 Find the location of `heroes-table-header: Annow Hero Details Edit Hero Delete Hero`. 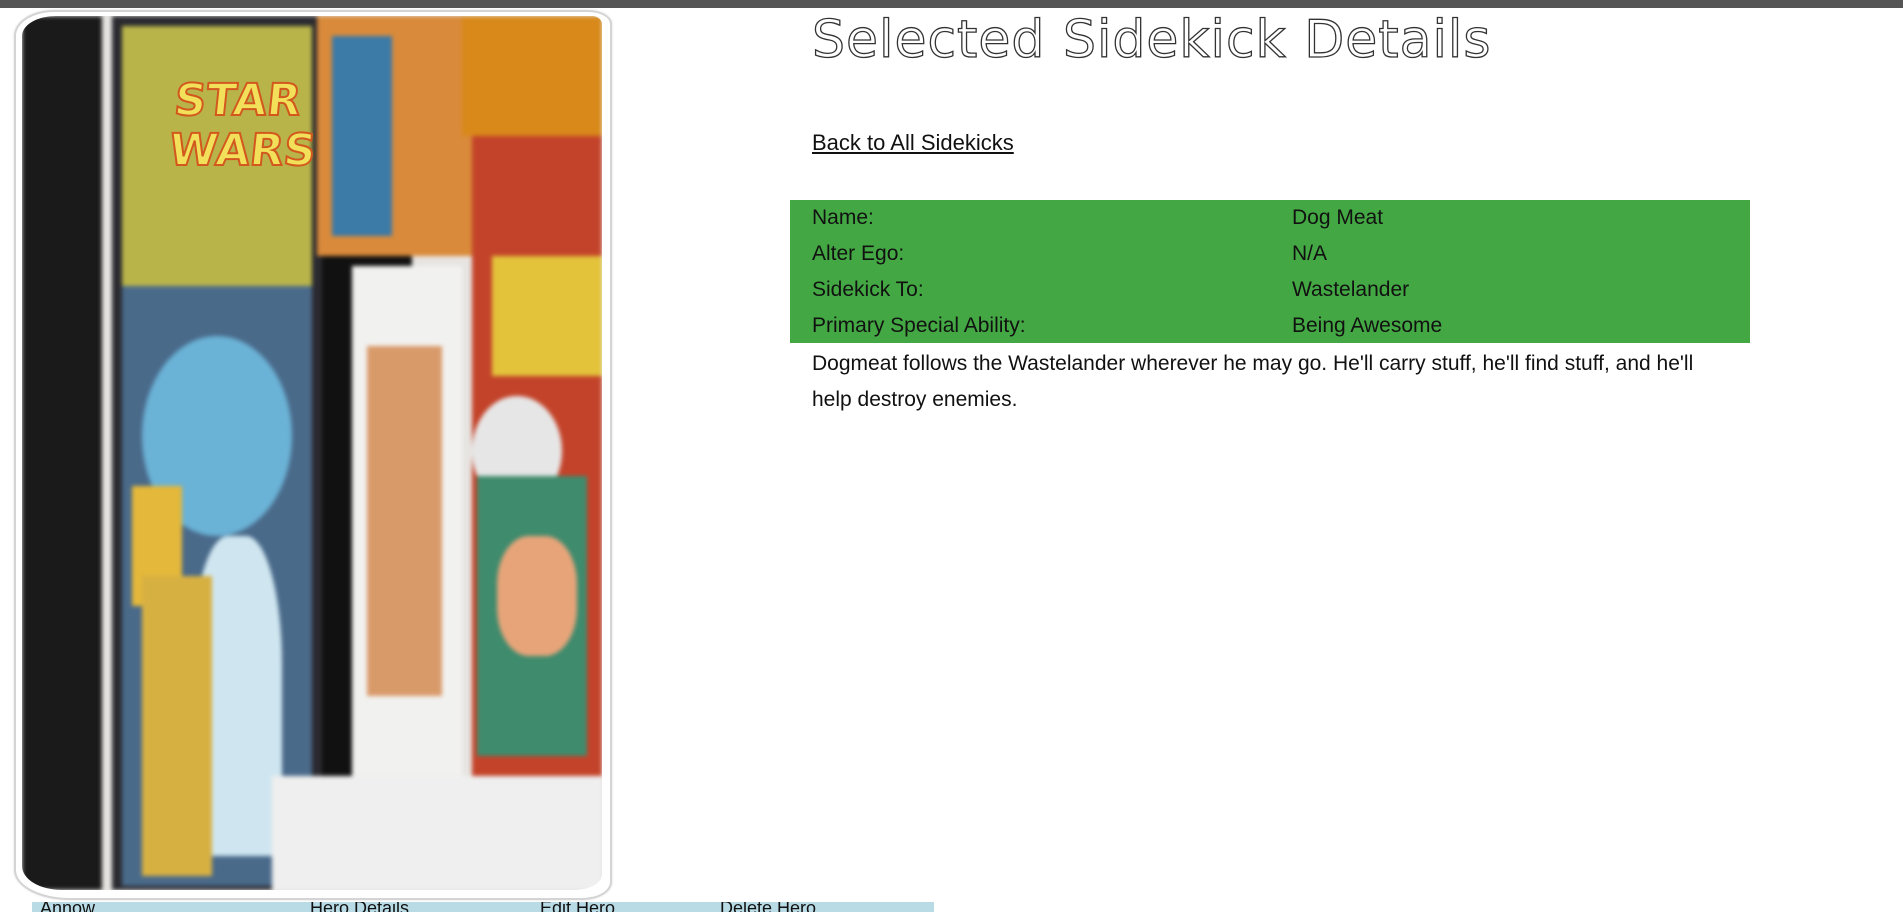

heroes-table-header: Annow Hero Details Edit Hero Delete Hero is located at coordinates (483, 907).